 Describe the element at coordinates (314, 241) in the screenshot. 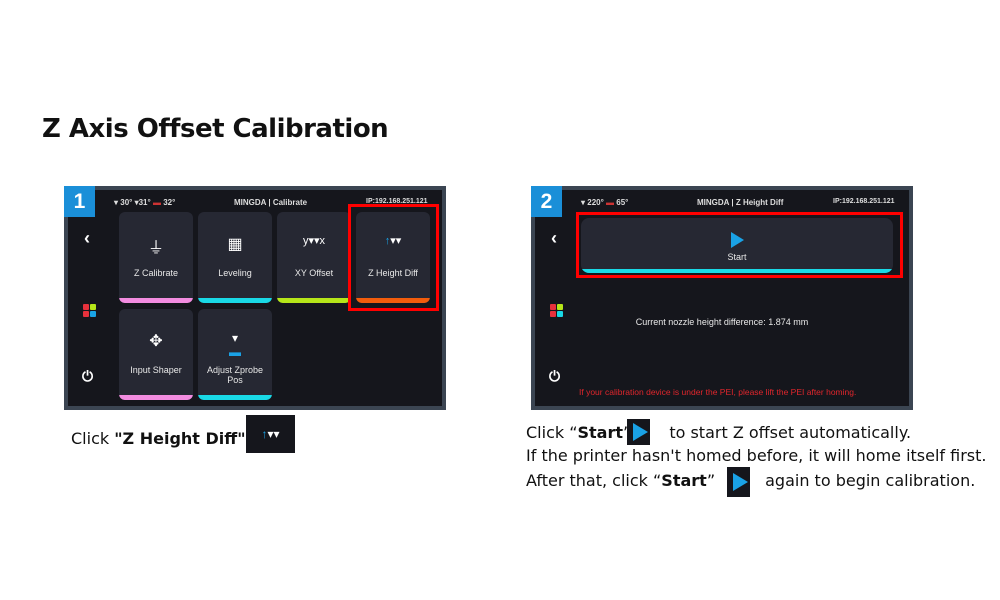

I see `xy-offset-icon: y▾▾x` at that location.